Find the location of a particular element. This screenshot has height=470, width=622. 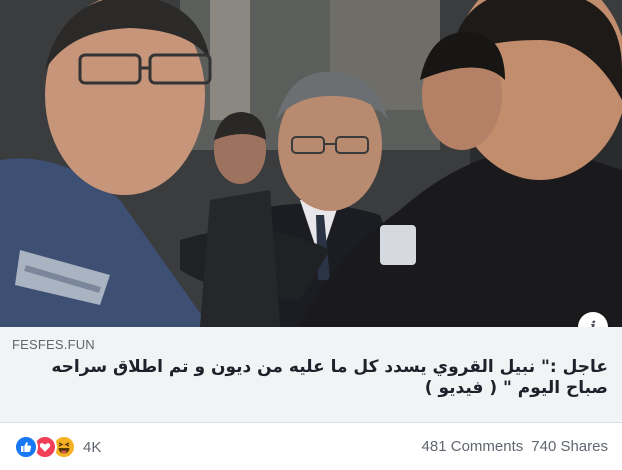

reactions-summary: 4K is located at coordinates (58, 447).